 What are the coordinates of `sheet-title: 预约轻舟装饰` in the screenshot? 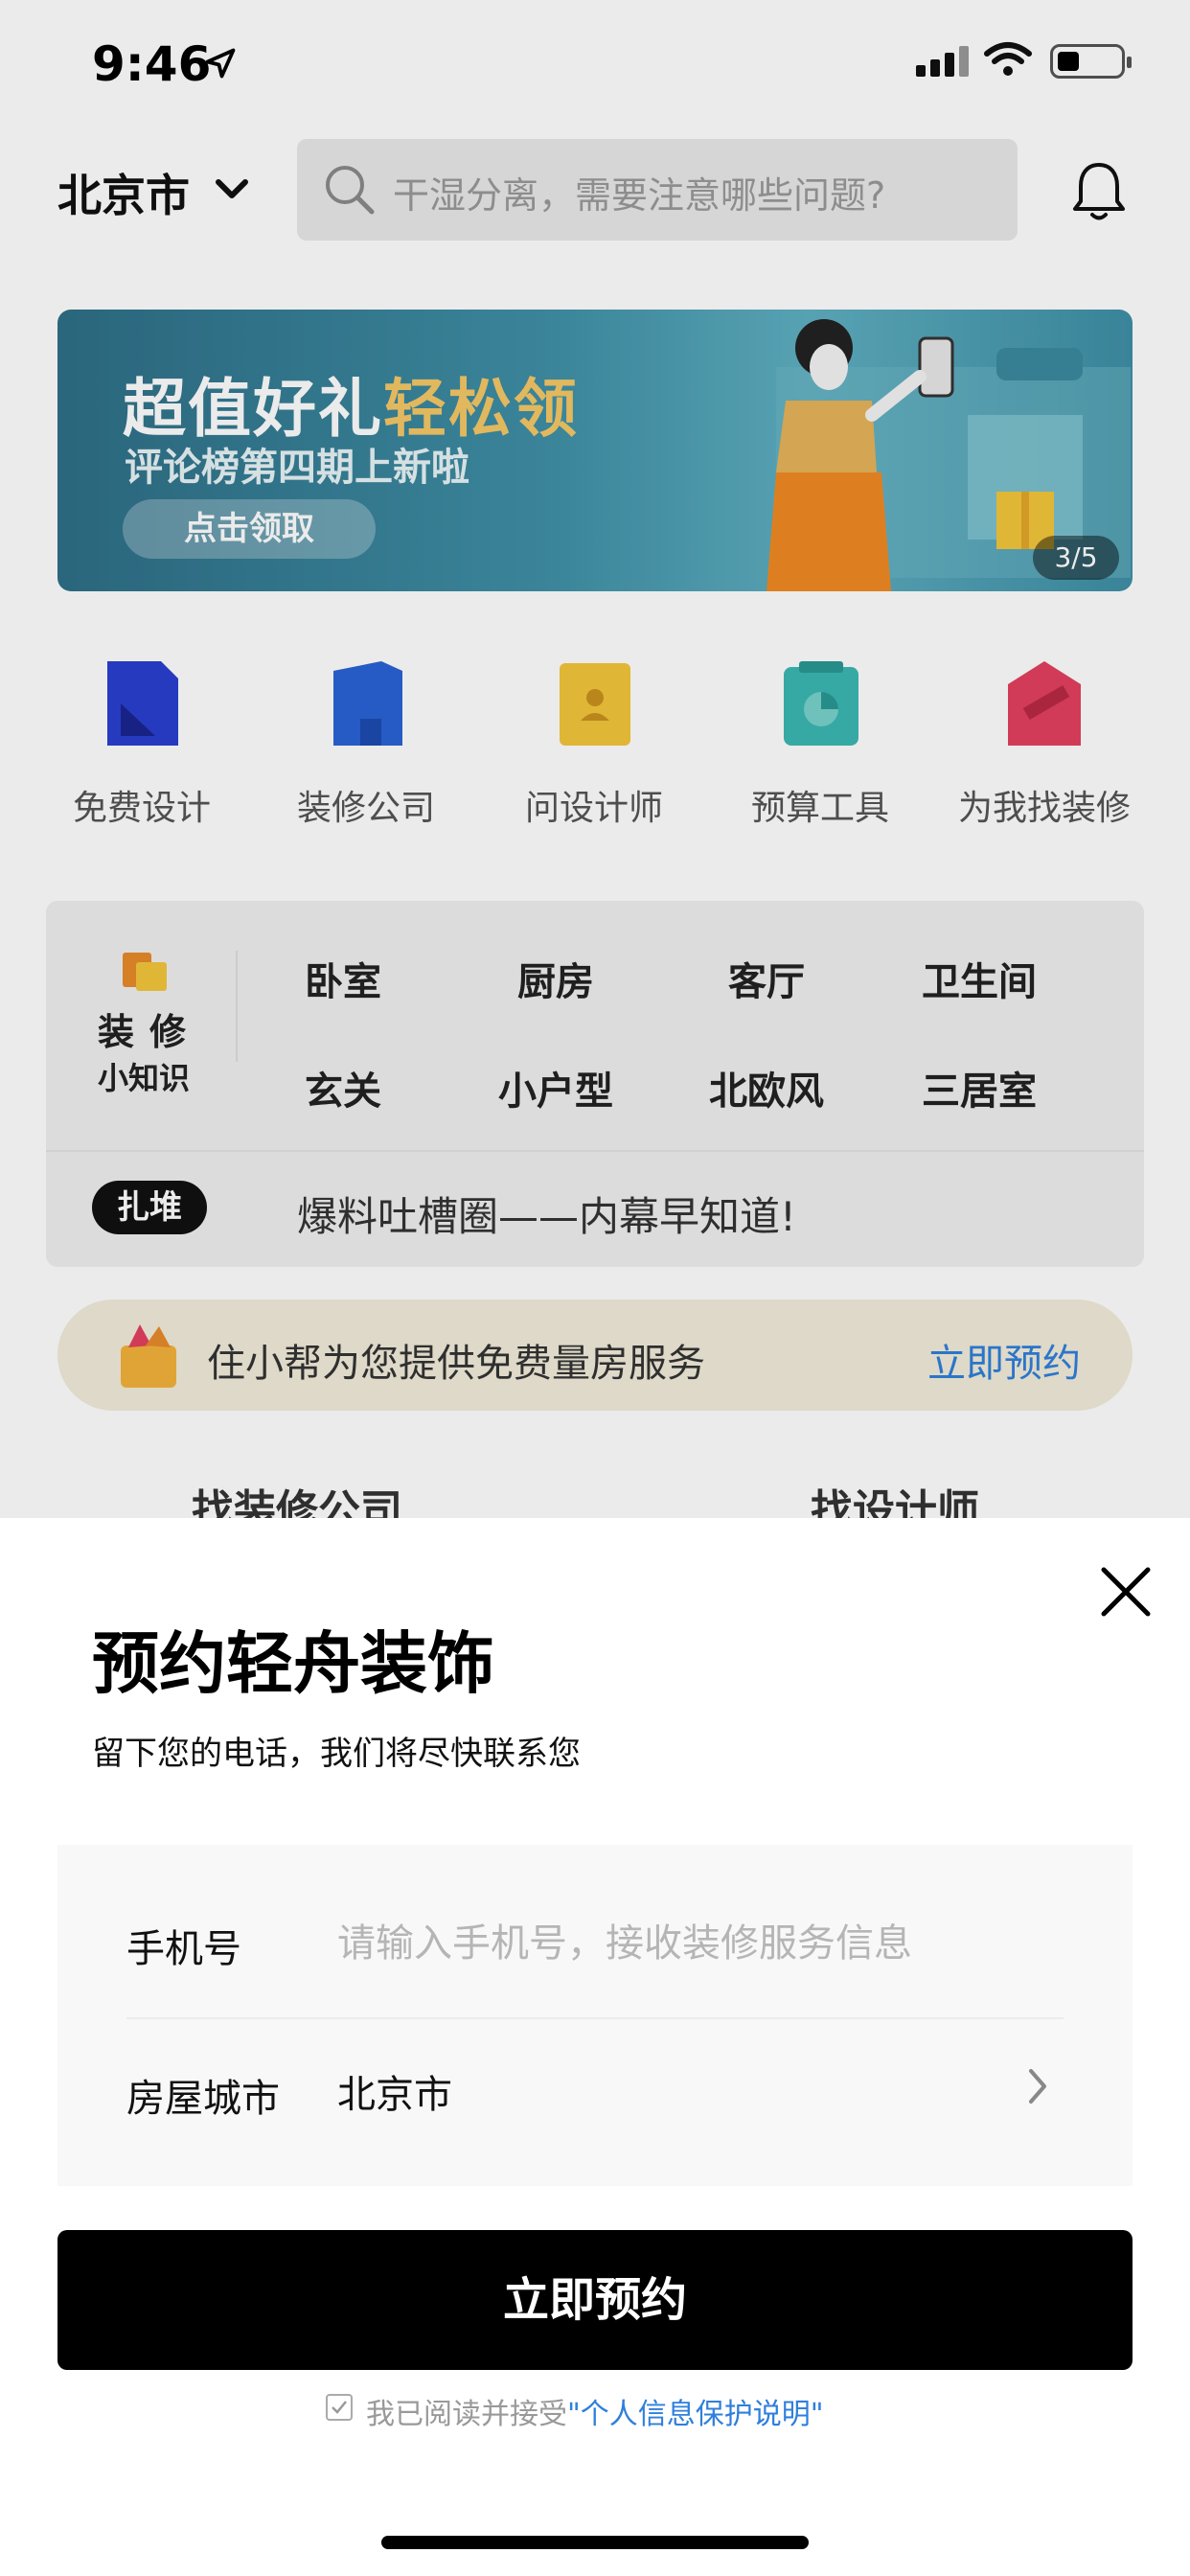 It's located at (293, 1663).